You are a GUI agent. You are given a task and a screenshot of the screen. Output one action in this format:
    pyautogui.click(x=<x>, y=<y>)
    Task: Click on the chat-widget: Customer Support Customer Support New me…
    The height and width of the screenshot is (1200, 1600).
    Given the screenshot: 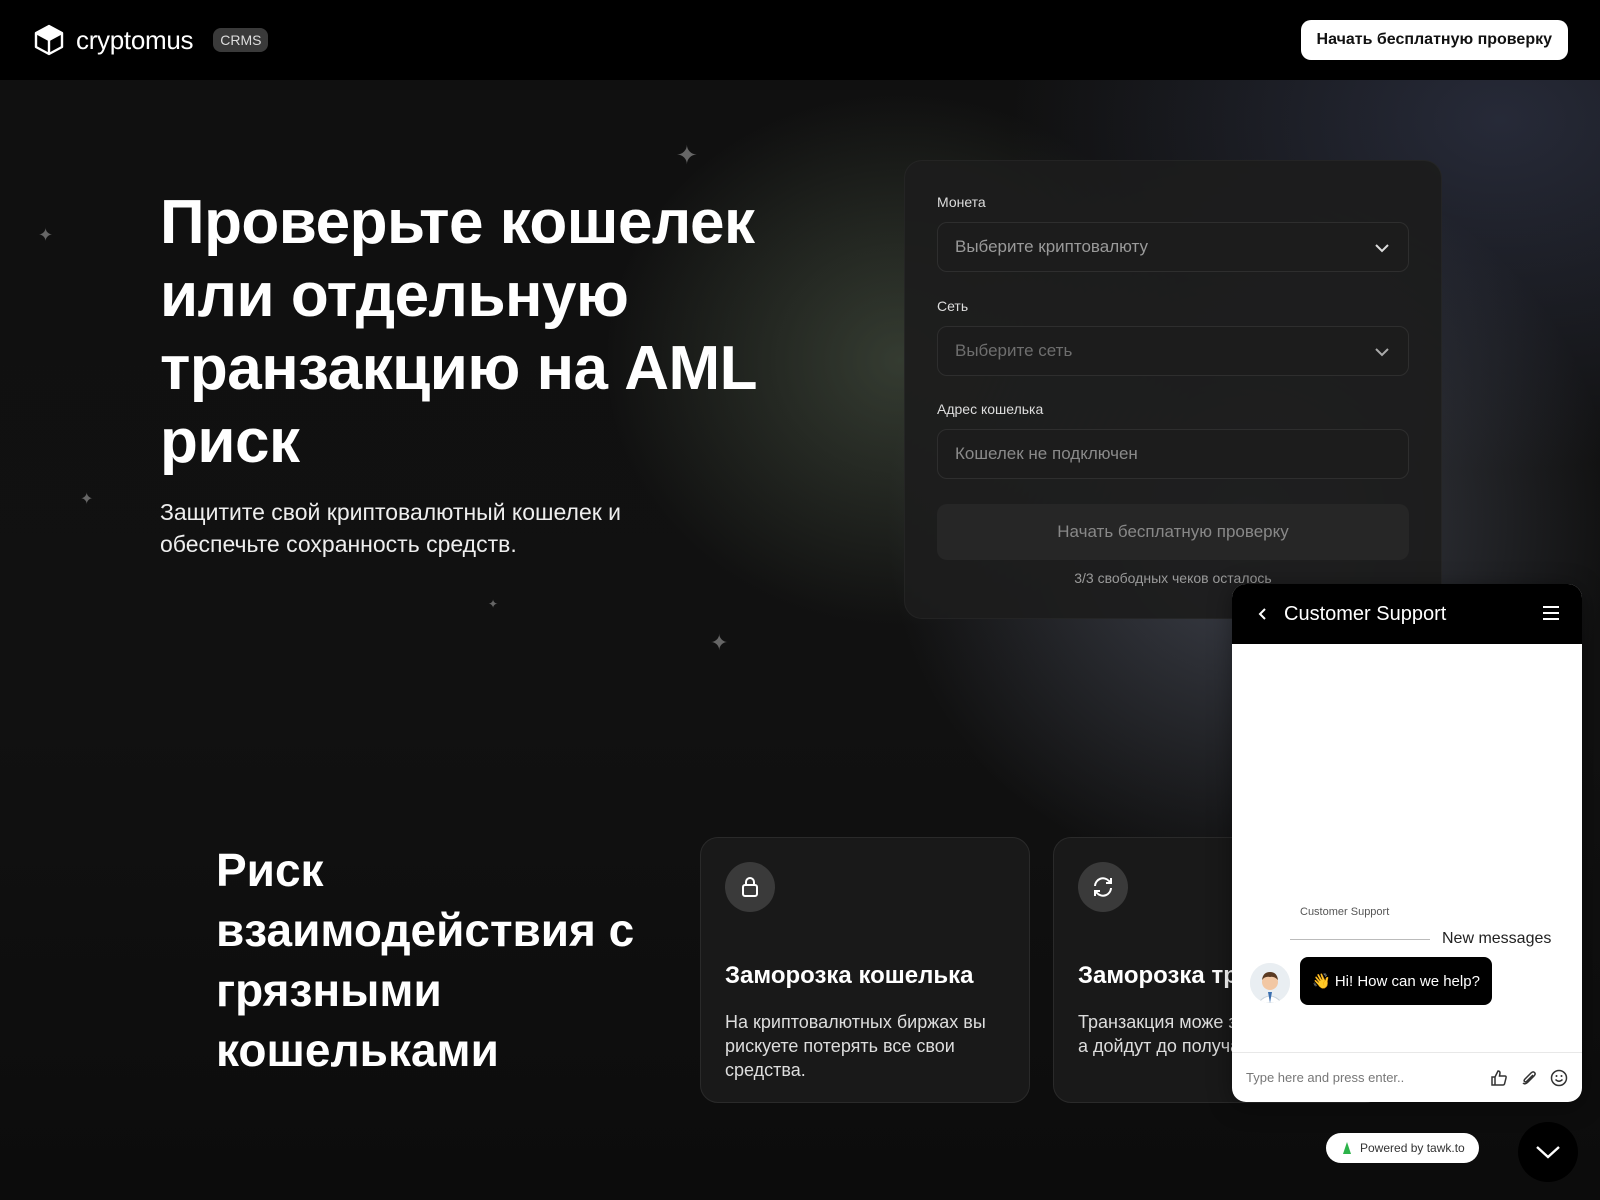 What is the action you would take?
    pyautogui.click(x=1407, y=843)
    